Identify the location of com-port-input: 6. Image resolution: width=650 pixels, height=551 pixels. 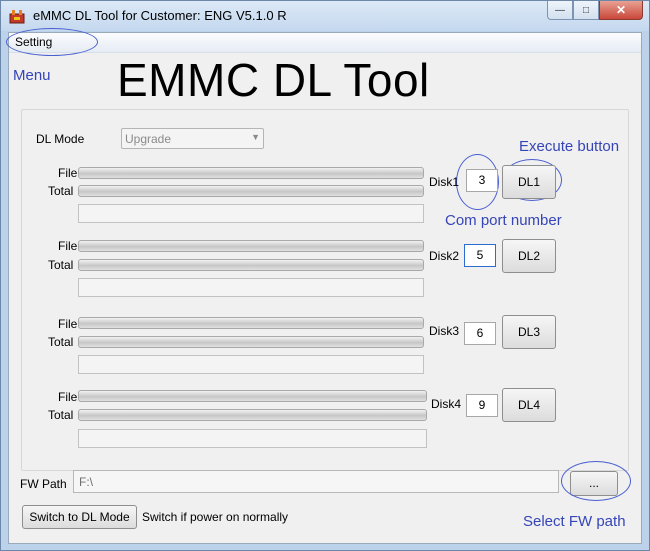
(480, 333).